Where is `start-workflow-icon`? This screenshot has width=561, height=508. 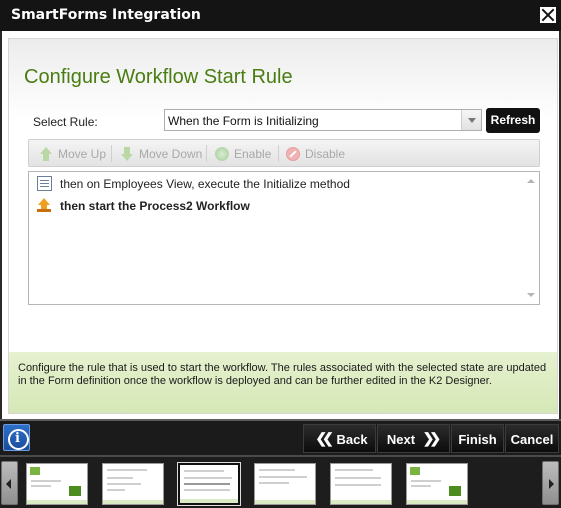 start-workflow-icon is located at coordinates (44, 205).